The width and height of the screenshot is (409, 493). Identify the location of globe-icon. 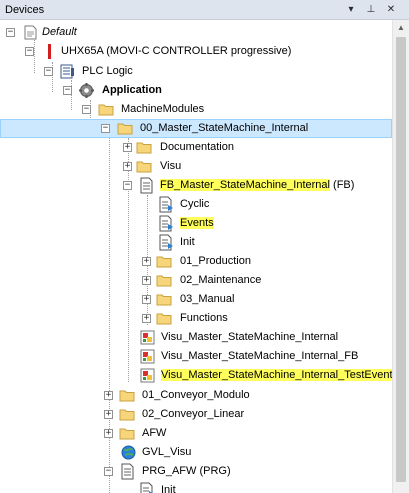
(128, 452).